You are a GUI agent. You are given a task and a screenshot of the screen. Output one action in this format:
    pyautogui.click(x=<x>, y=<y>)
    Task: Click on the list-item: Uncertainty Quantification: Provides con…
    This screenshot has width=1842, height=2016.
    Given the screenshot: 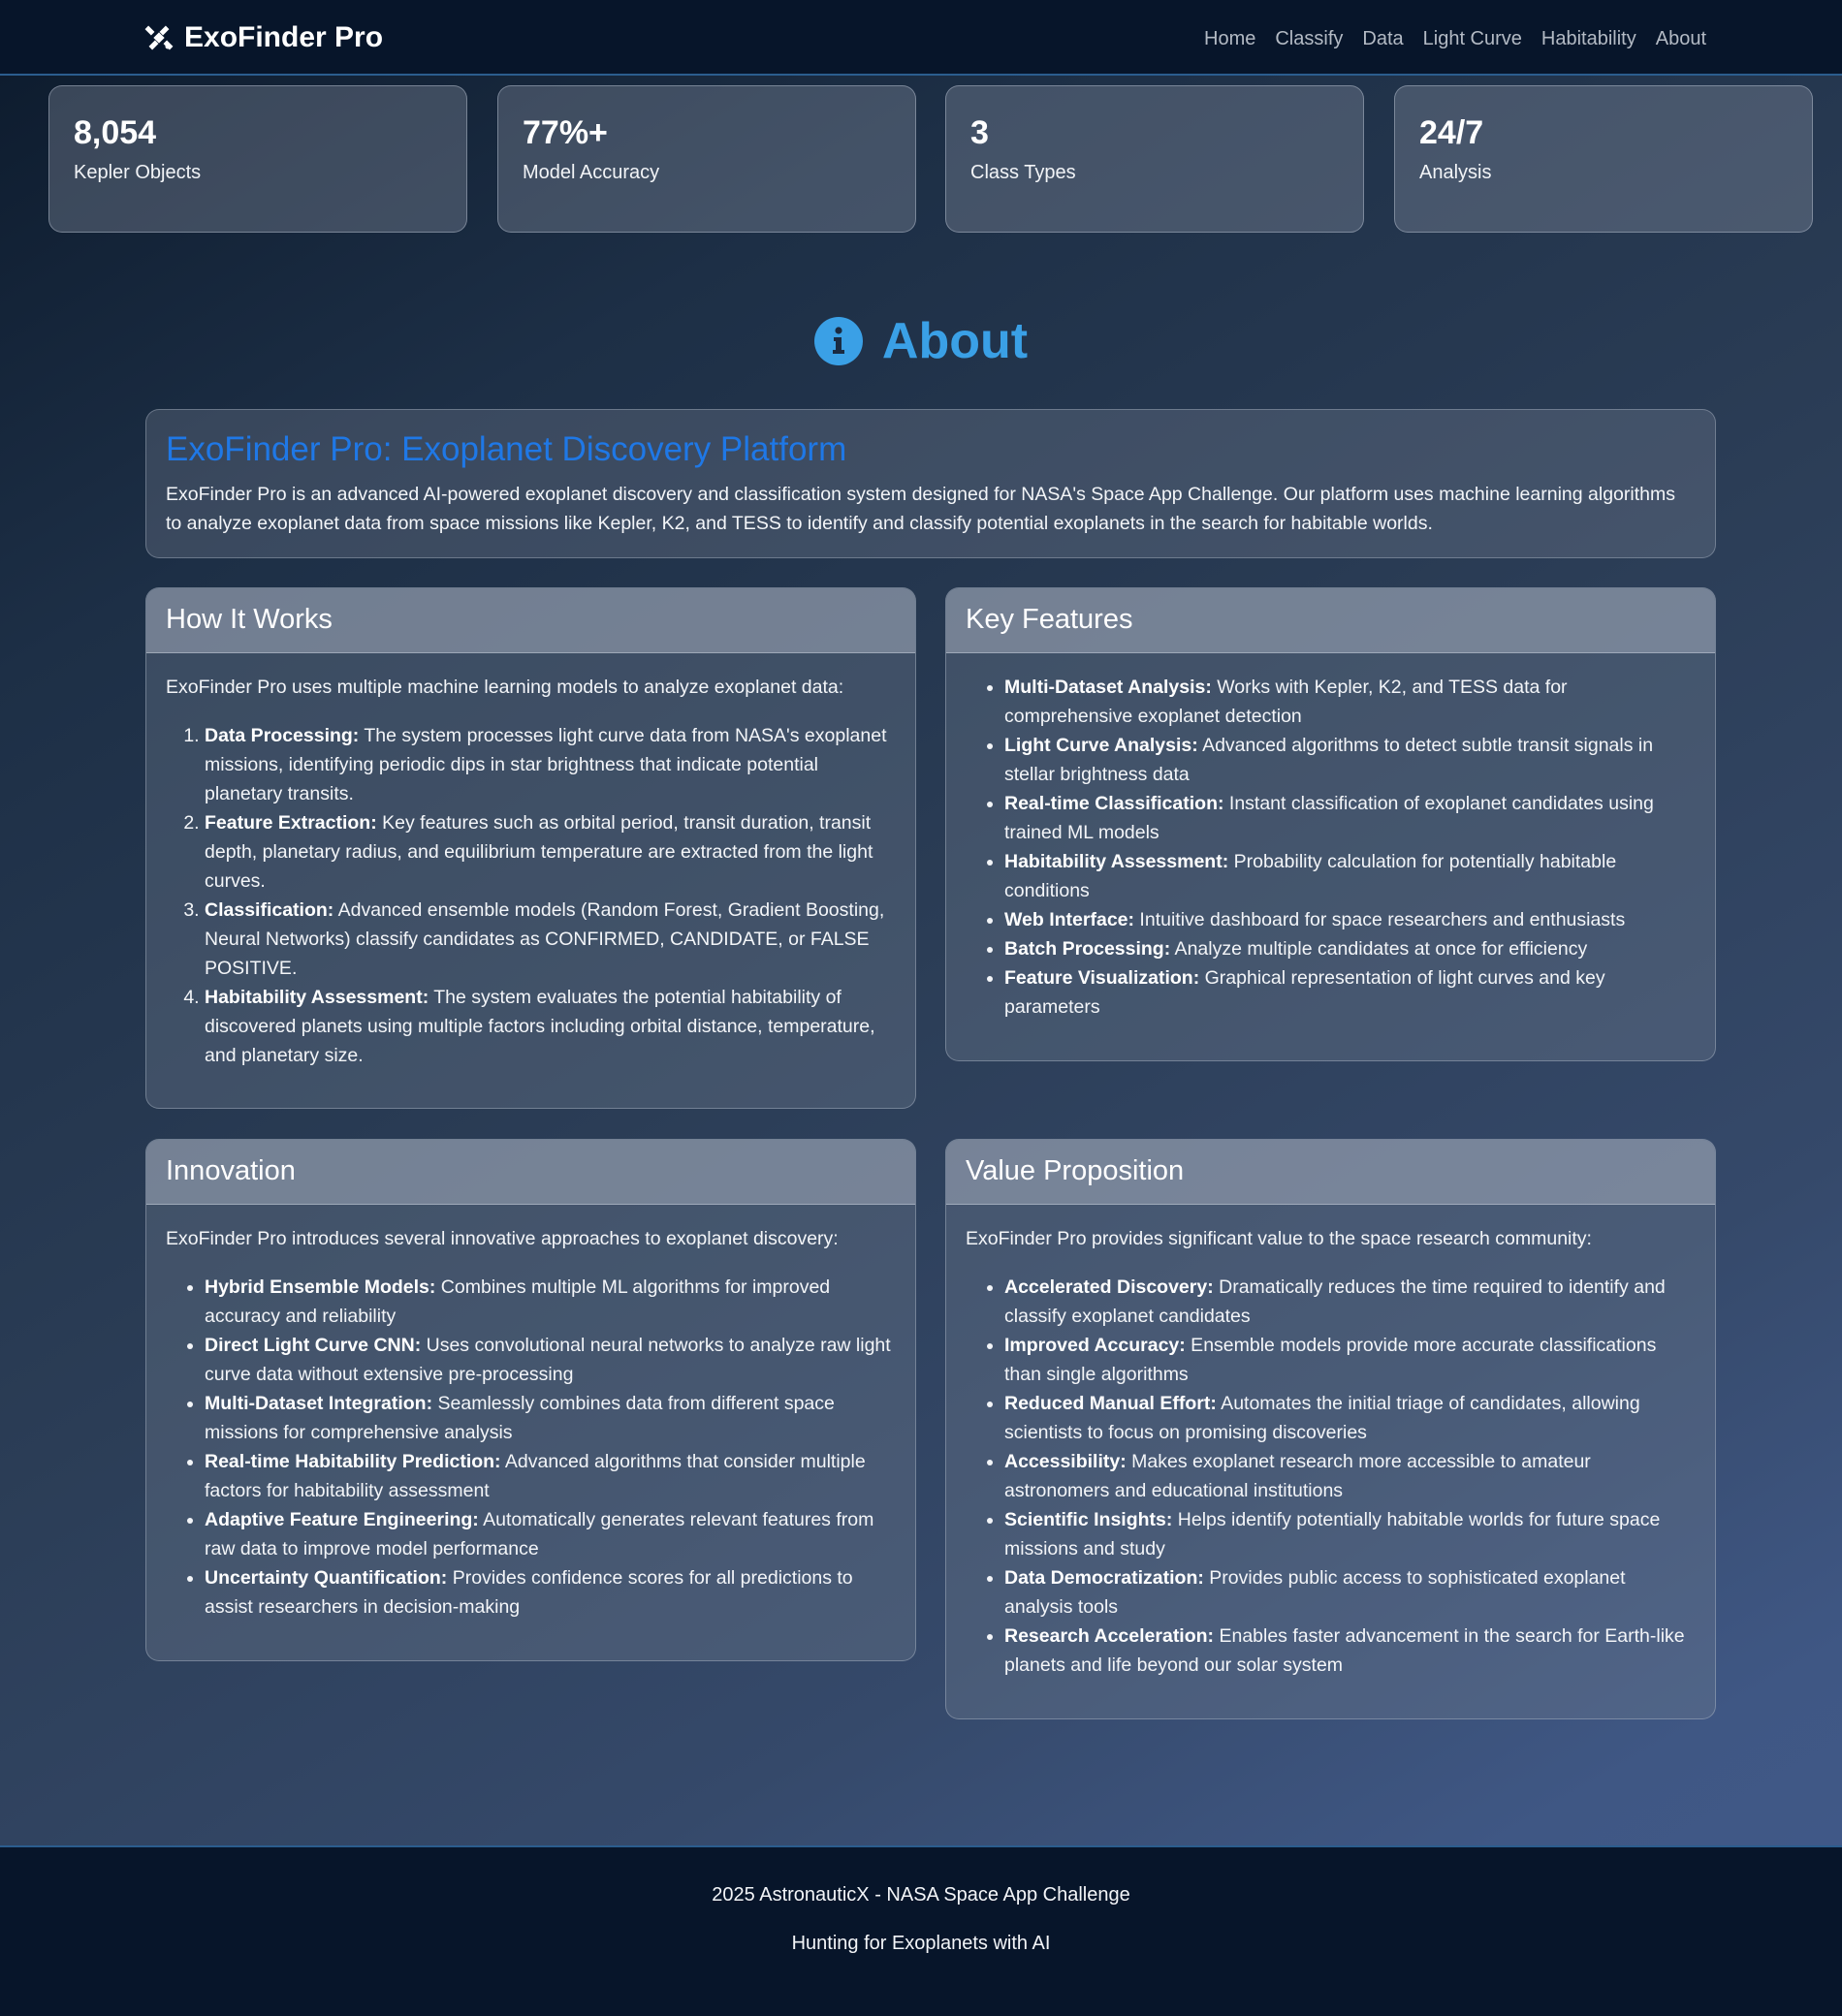 What is the action you would take?
    pyautogui.click(x=550, y=1592)
    